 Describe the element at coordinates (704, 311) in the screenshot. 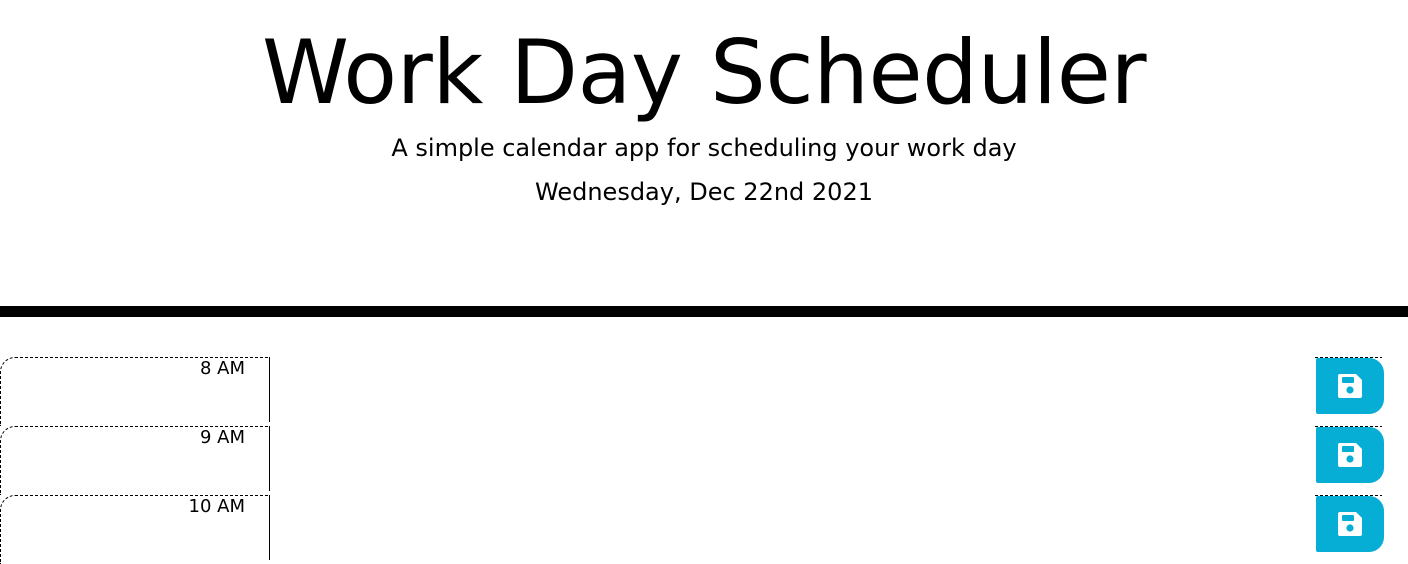

I see `header-divider` at that location.